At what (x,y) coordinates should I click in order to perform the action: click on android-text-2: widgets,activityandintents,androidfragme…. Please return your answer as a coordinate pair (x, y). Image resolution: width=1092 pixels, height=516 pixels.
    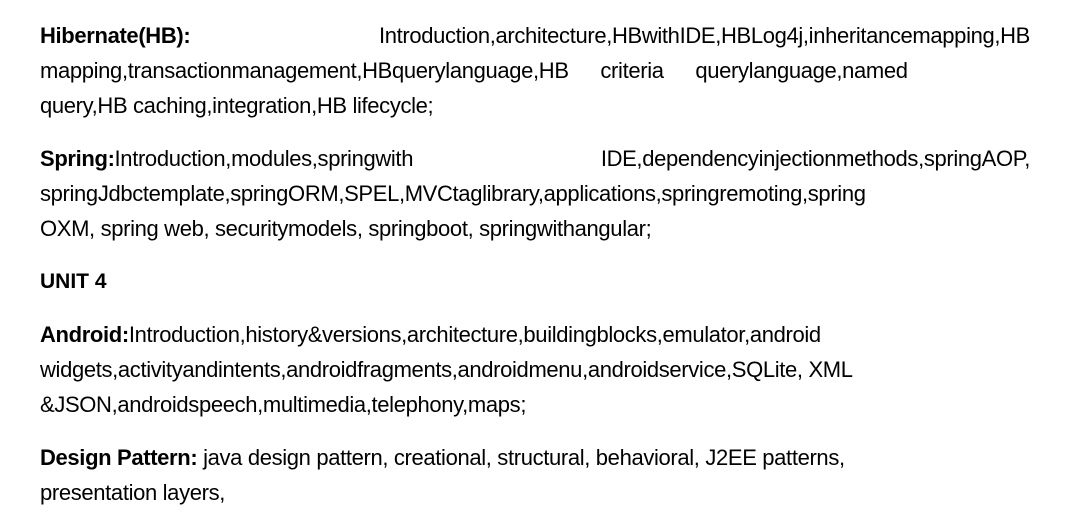
    Looking at the image, I should click on (446, 369).